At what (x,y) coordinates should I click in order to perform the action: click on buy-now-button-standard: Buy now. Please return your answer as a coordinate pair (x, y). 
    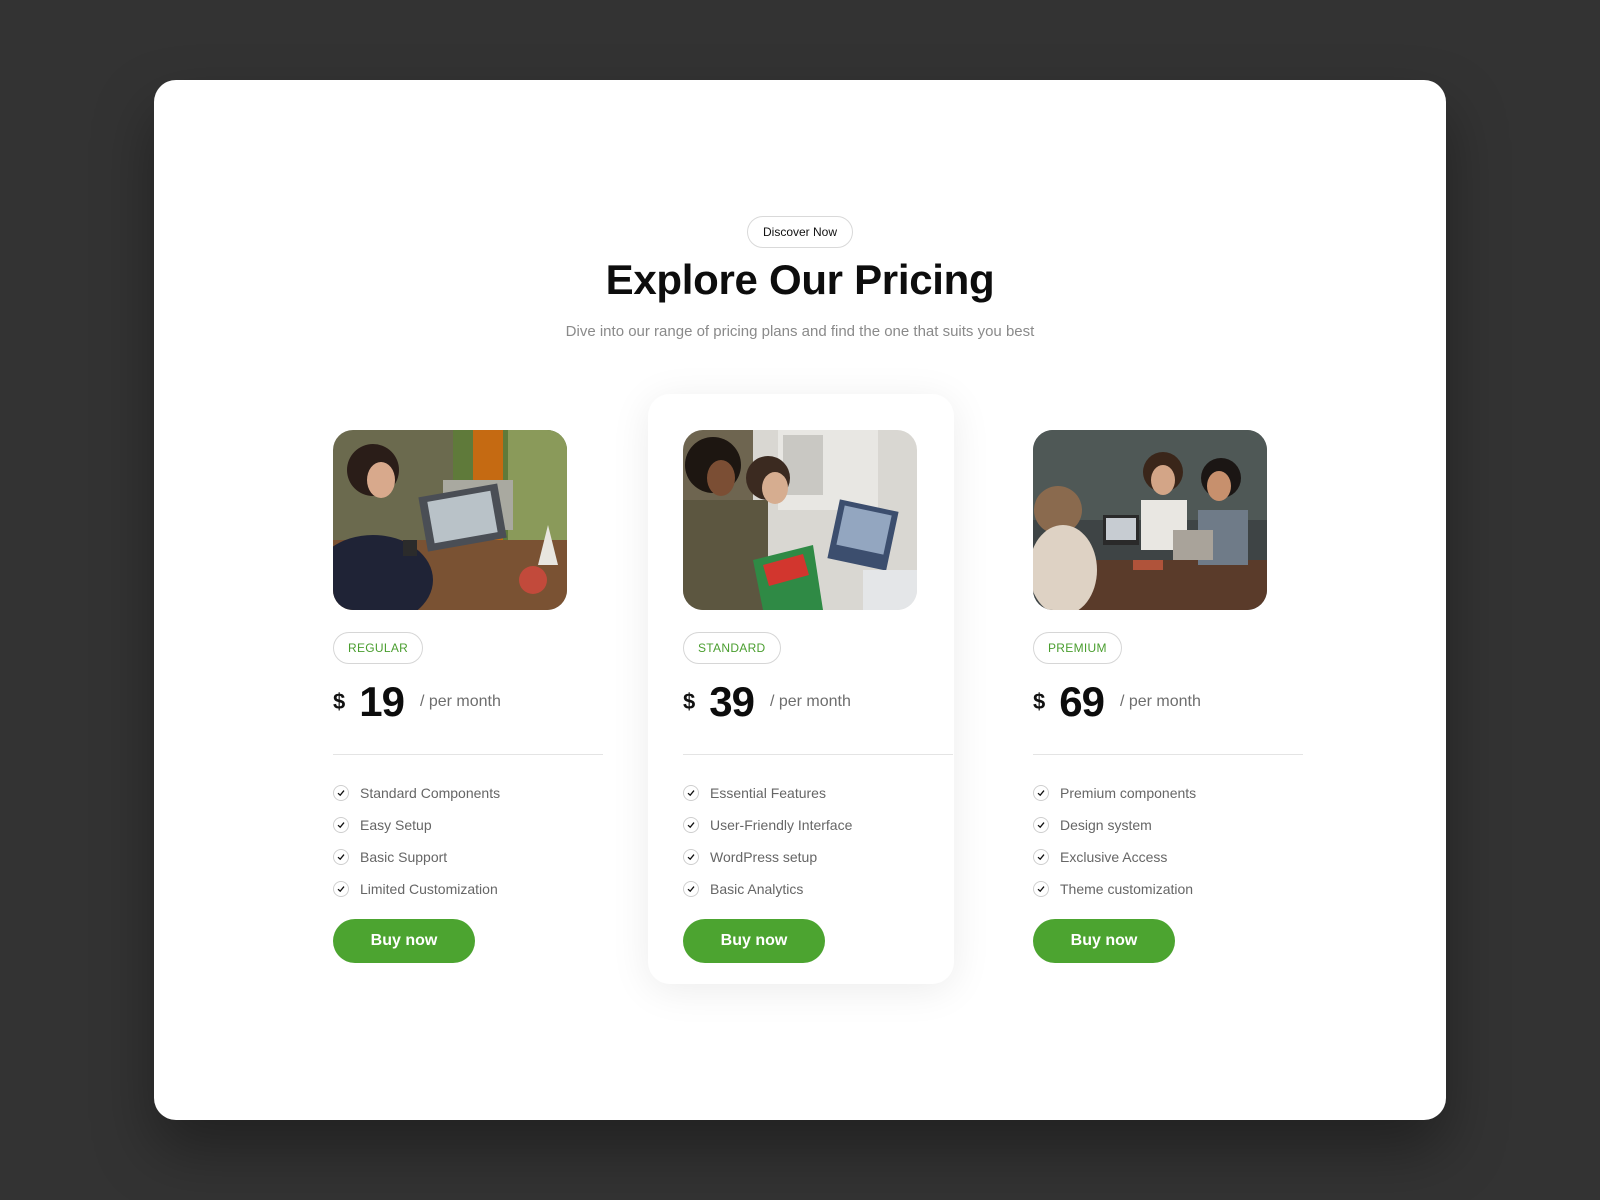
    Looking at the image, I should click on (754, 941).